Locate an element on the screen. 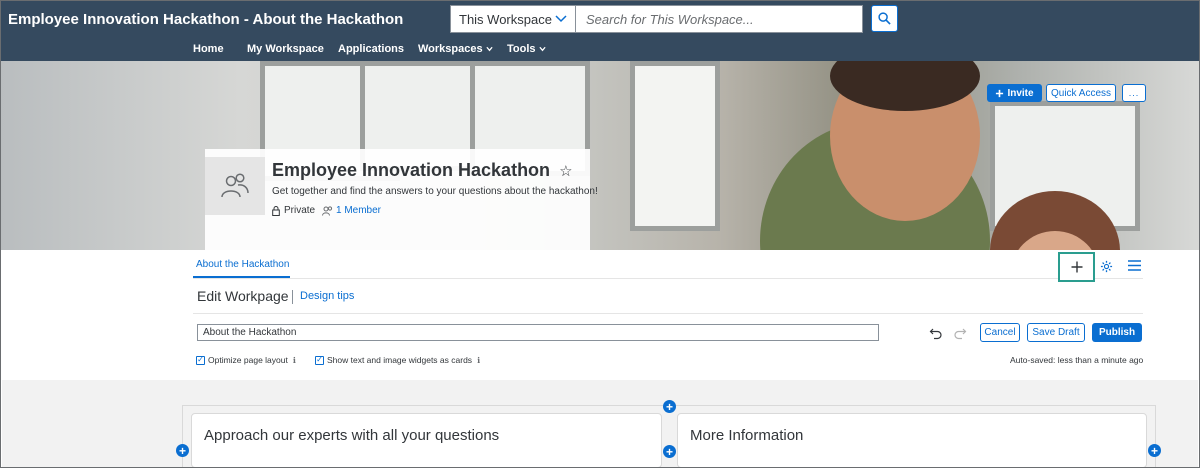 The width and height of the screenshot is (1200, 468). cards-option-label: Show text and image widgets as cards is located at coordinates (400, 360).